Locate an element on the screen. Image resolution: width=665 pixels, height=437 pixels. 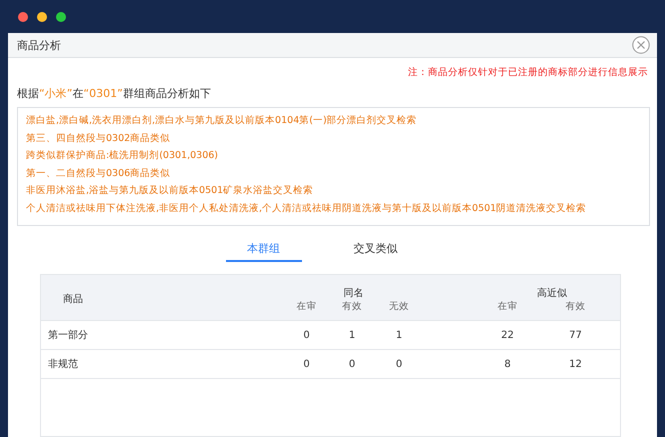
analysis-line: 跨类似群保护商品:梳洗用制剂(0301,0306) is located at coordinates (122, 156).